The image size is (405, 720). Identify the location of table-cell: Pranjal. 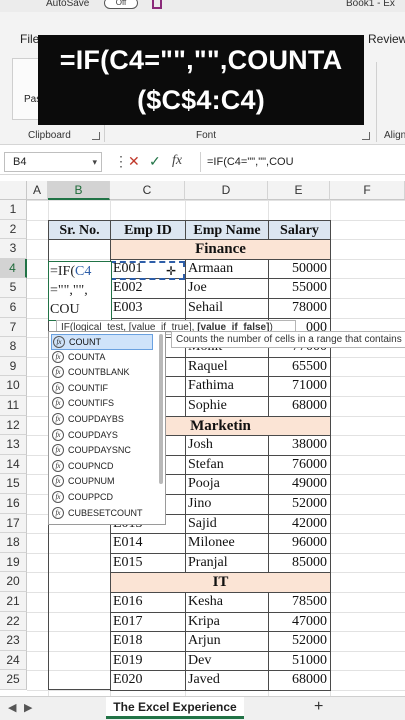
(226, 563).